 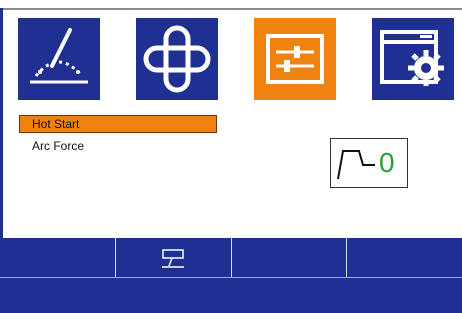 I want to click on settings-tile, so click(x=413, y=59).